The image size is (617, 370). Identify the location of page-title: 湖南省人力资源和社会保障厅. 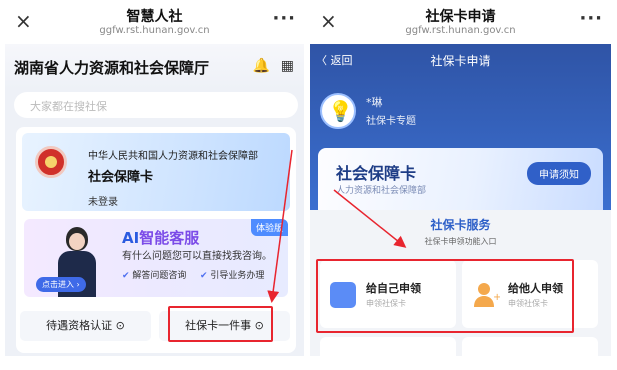
(112, 68).